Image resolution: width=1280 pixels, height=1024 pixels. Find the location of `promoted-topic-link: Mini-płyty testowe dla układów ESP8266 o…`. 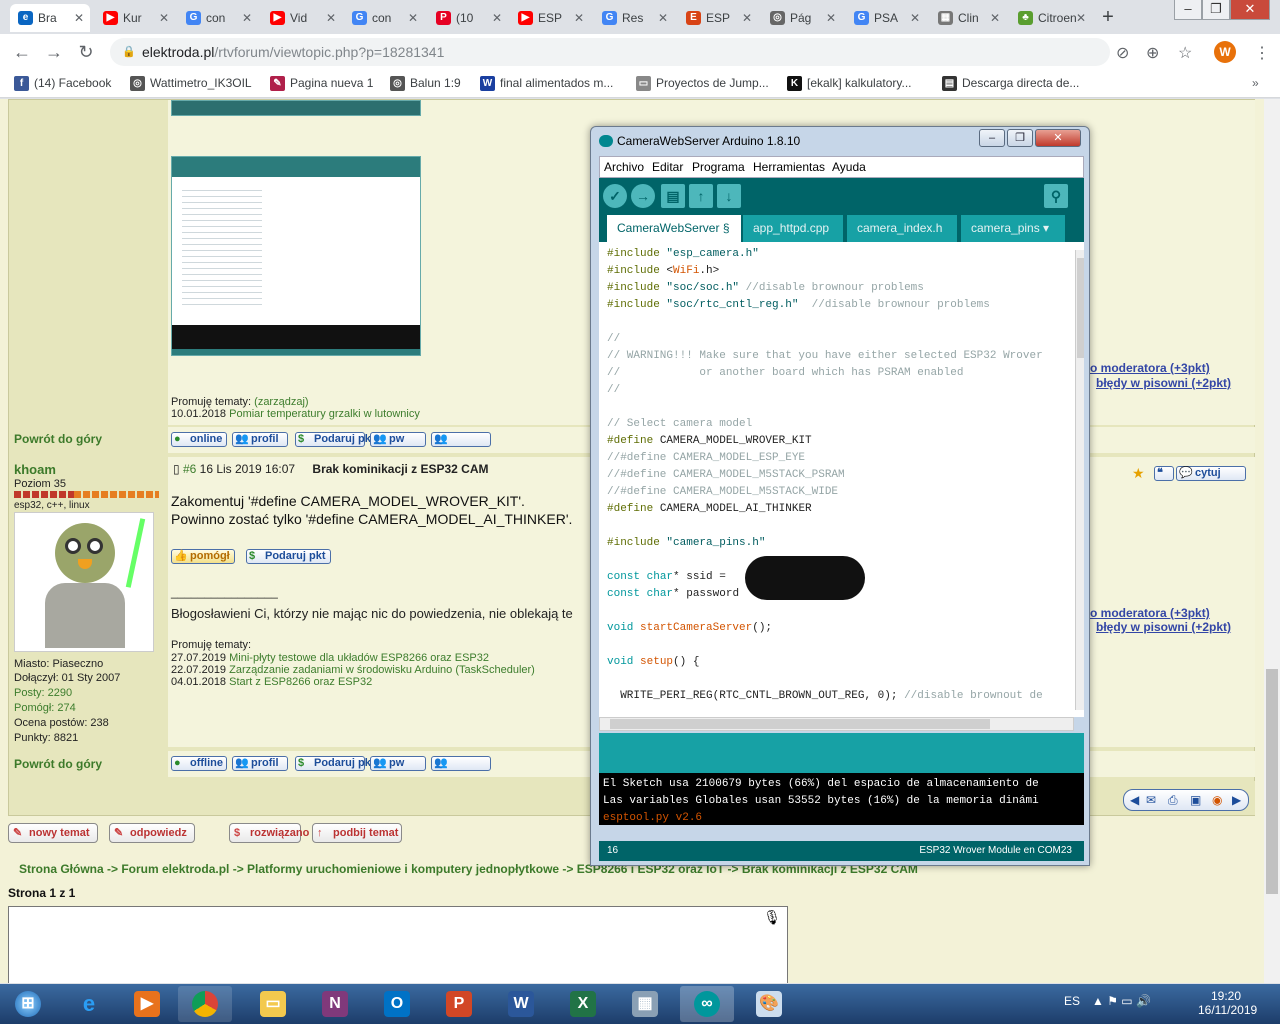

promoted-topic-link: Mini-płyty testowe dla układów ESP8266 o… is located at coordinates (359, 658).